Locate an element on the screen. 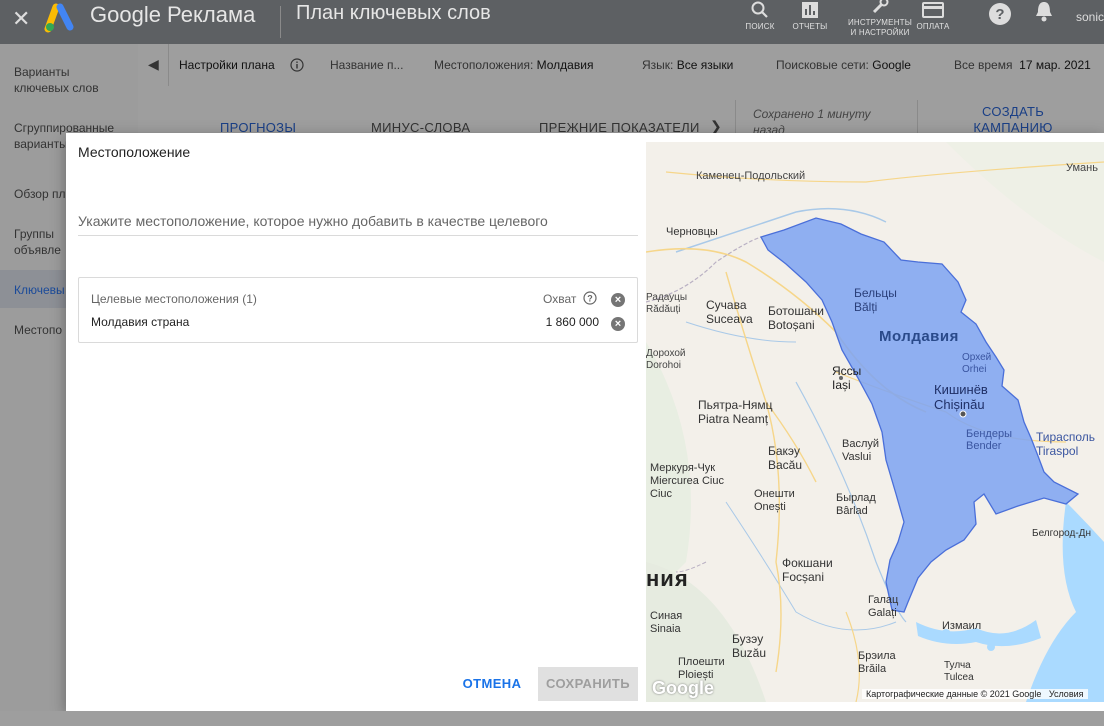 The image size is (1104, 726). map-label-barlad-ro: Bârlad is located at coordinates (852, 511).